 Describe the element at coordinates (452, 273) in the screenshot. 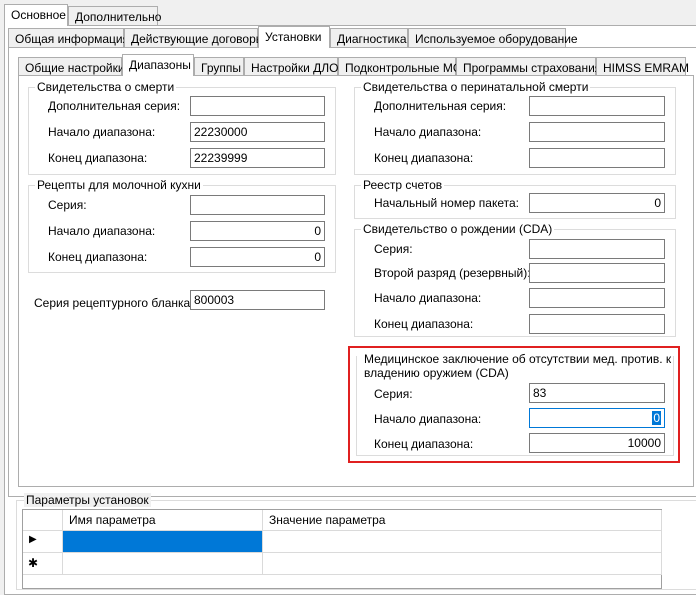

I see `birth-second-digit-label: Второй разряд (резервный):` at that location.